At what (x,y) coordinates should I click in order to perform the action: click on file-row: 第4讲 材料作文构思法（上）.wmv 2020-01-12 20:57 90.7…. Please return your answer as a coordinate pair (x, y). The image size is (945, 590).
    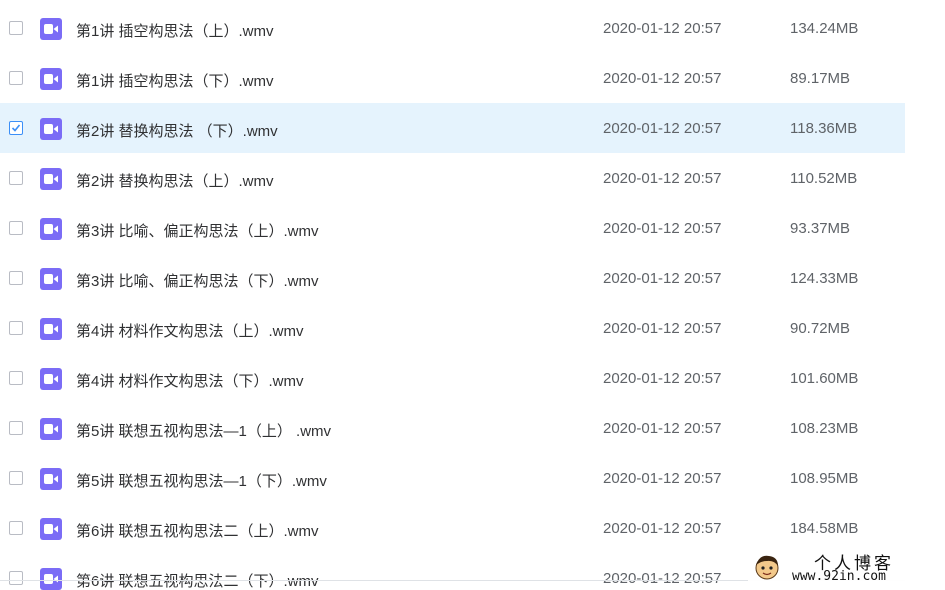
    Looking at the image, I should click on (452, 328).